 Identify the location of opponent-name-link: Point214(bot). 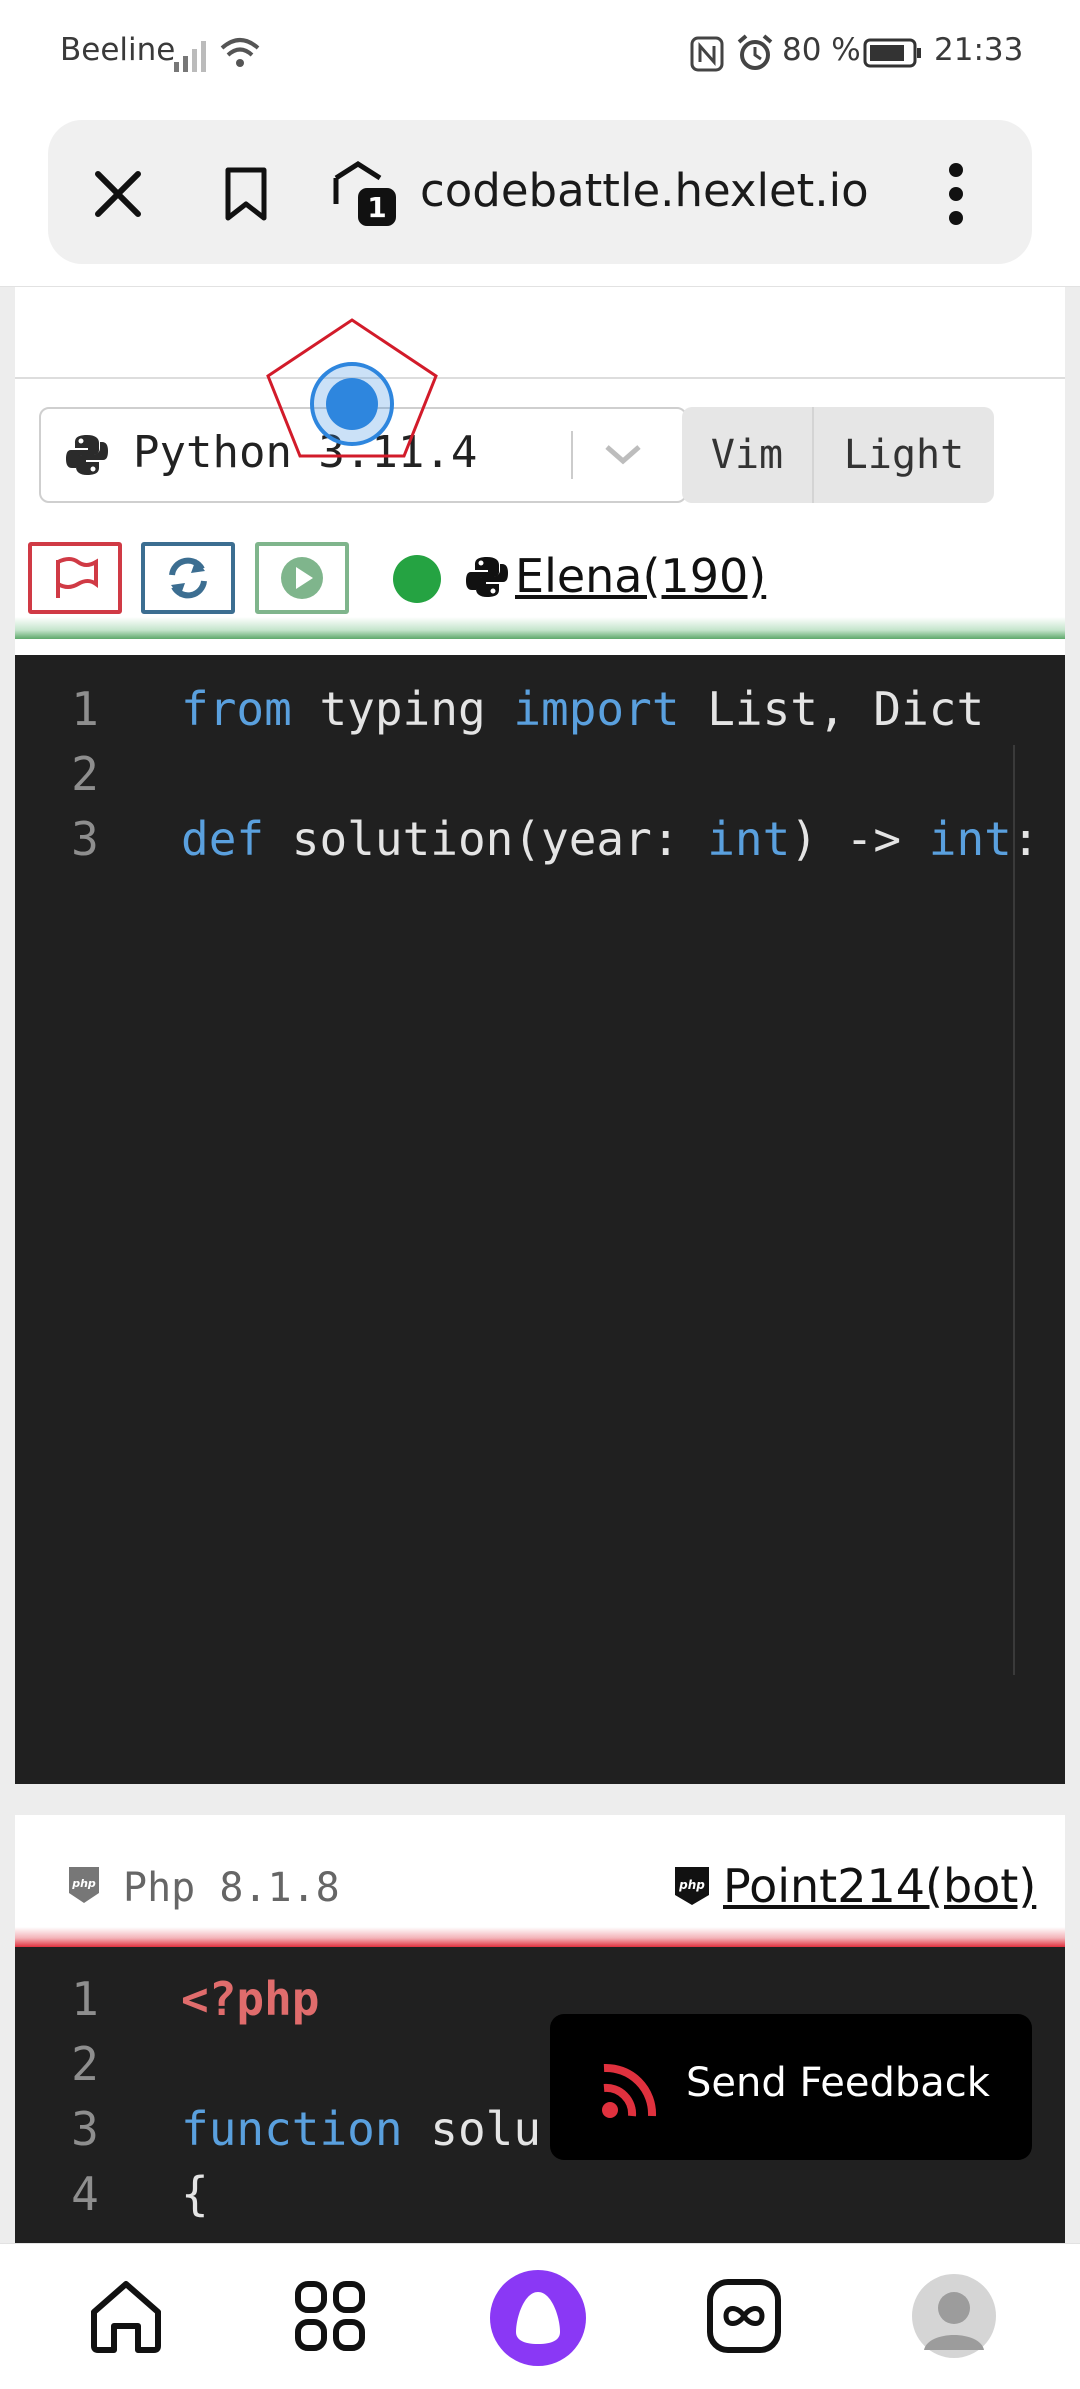
(879, 1886).